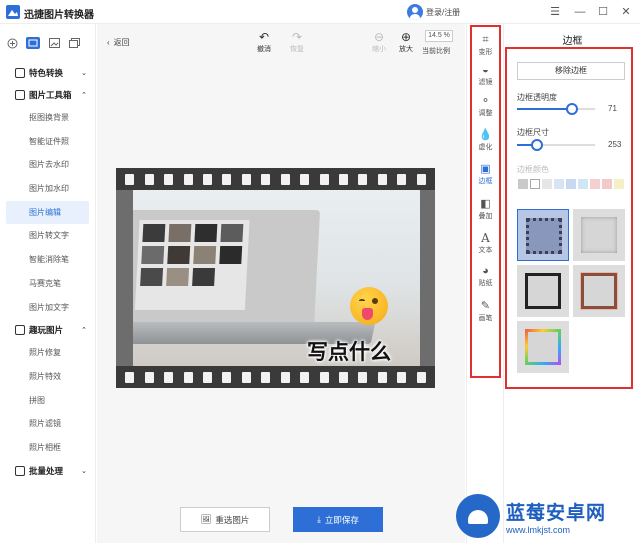  Describe the element at coordinates (533, 169) in the screenshot. I see `color-label: 边框颜色` at that location.